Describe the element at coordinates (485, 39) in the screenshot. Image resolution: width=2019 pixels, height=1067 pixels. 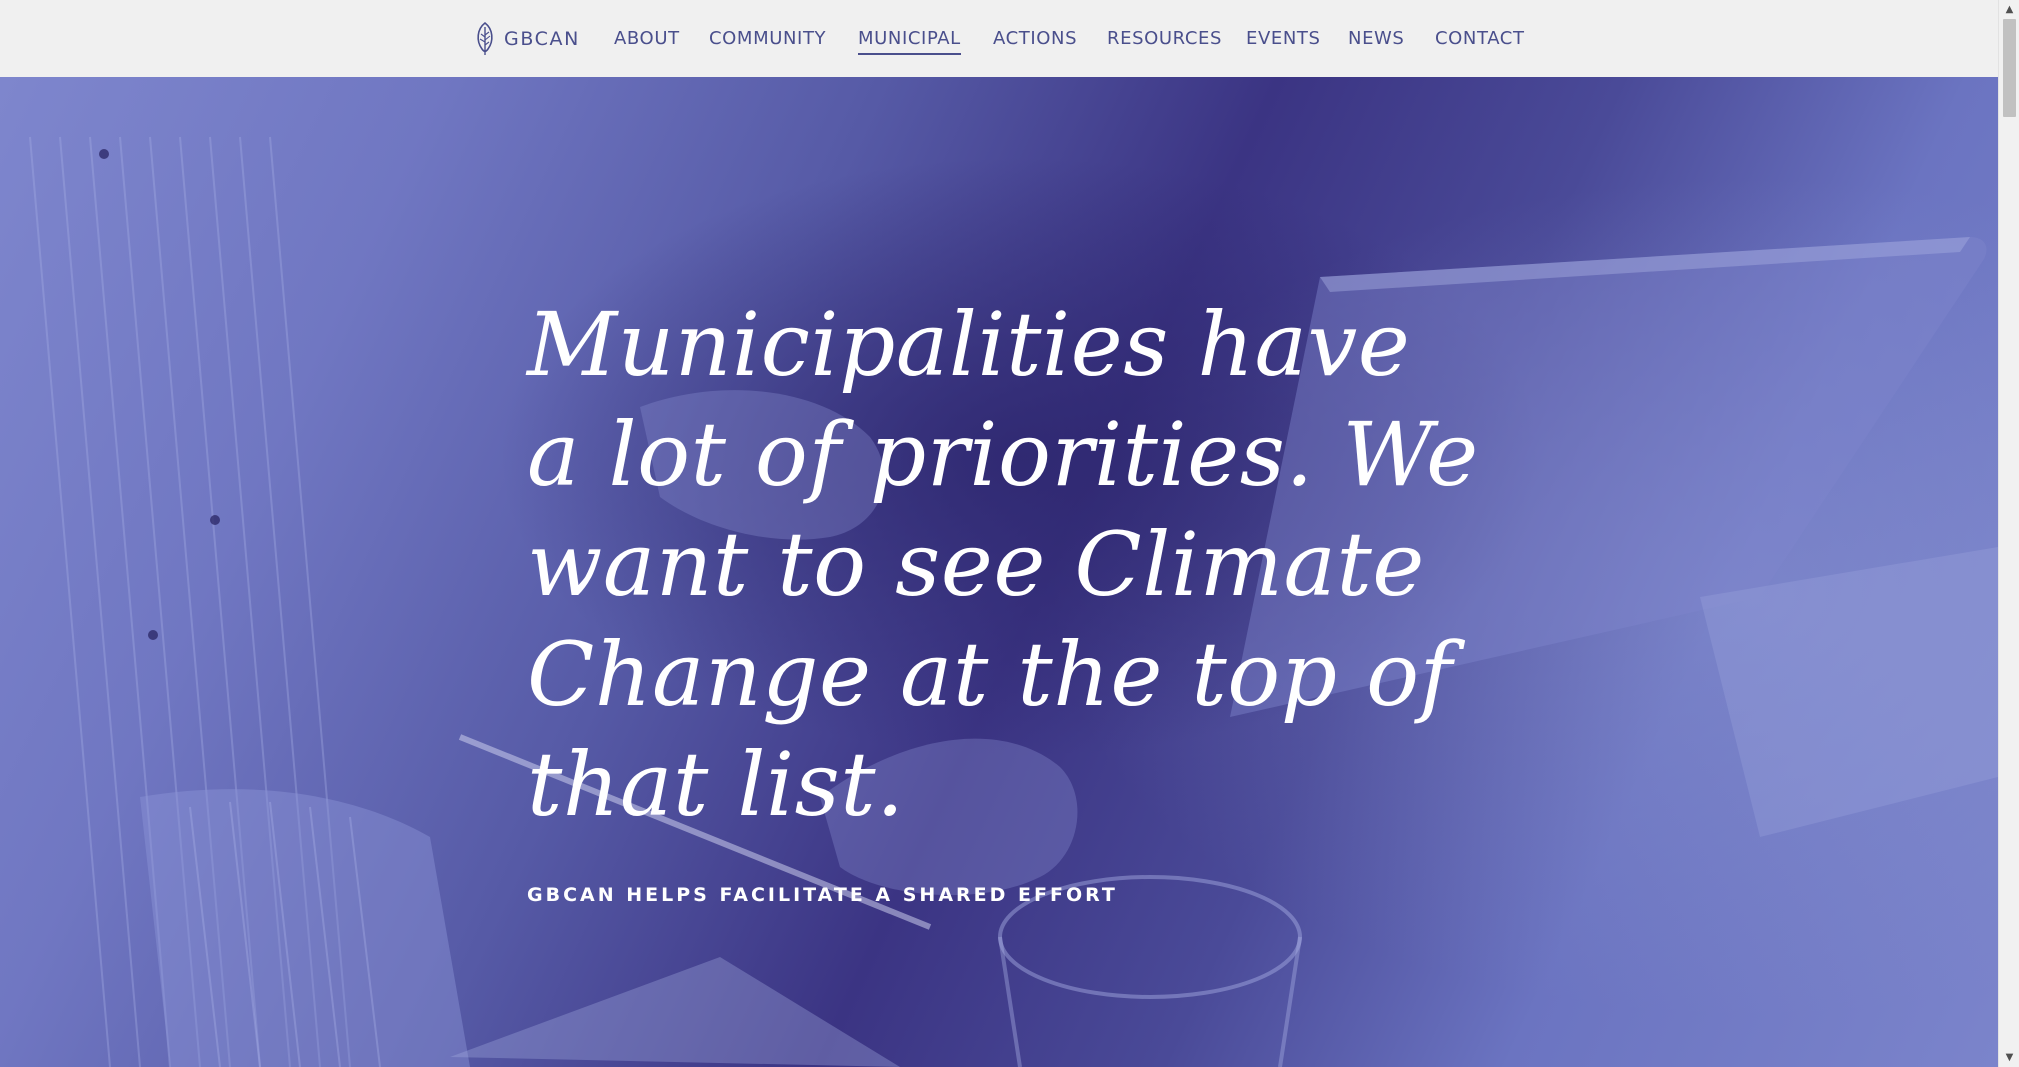
I see `leaf-icon` at that location.